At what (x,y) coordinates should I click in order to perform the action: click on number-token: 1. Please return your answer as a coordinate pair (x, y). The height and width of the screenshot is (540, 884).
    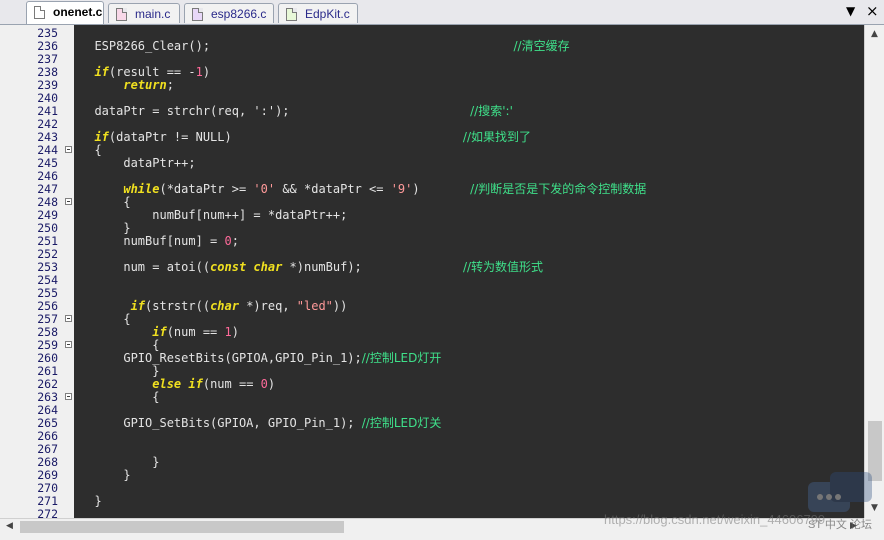
    Looking at the image, I should click on (199, 72).